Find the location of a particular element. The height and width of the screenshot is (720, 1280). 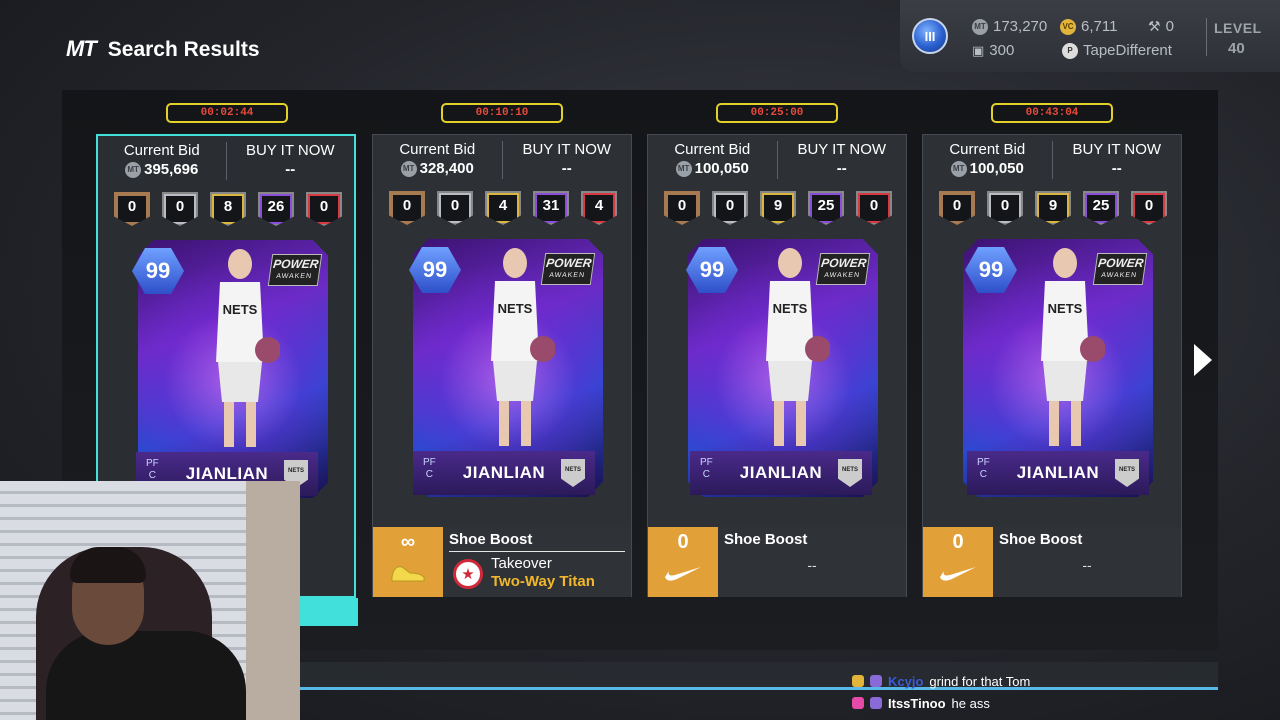

sneaker-icon is located at coordinates (408, 574).